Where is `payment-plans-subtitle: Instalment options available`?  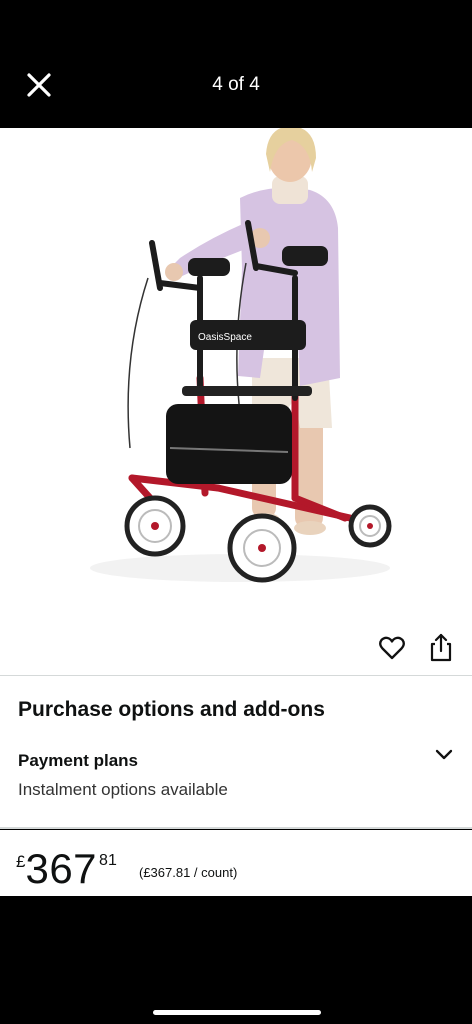
payment-plans-subtitle: Instalment options available is located at coordinates (123, 789).